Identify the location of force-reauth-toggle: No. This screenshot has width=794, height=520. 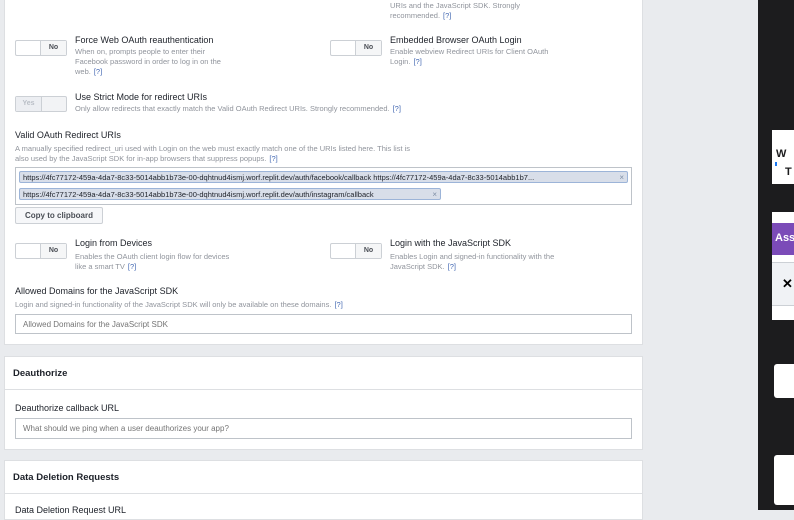
(41, 48).